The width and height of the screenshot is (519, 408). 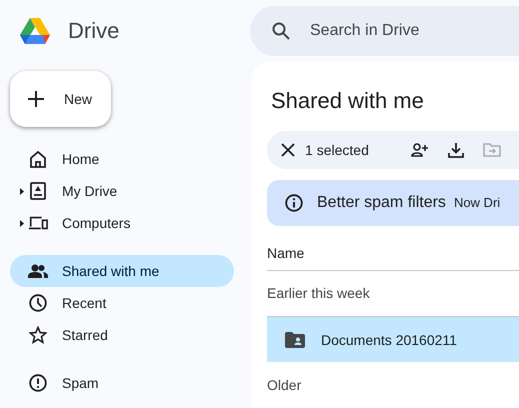 What do you see at coordinates (389, 340) in the screenshot?
I see `file-name: Documents 20160211` at bounding box center [389, 340].